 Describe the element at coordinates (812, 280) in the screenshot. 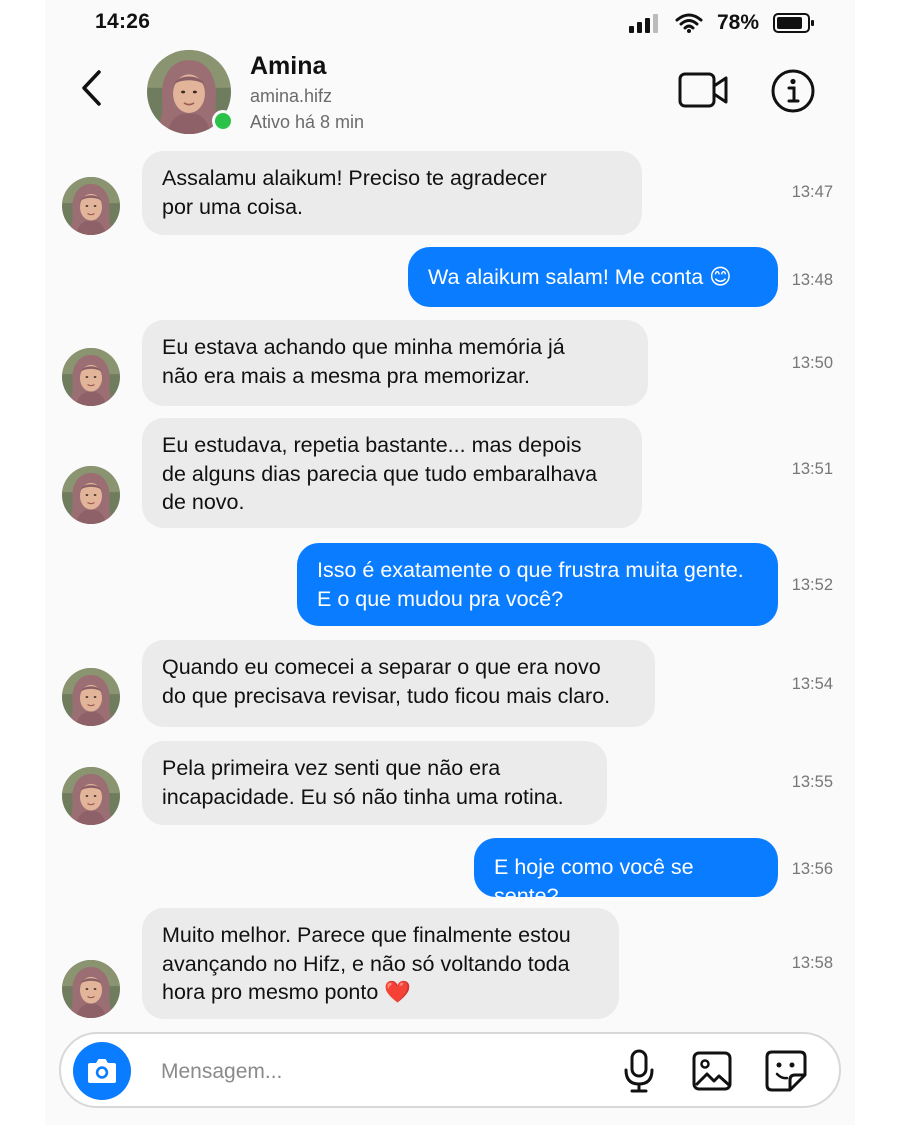

I see `message-timestamp: 13:48` at that location.